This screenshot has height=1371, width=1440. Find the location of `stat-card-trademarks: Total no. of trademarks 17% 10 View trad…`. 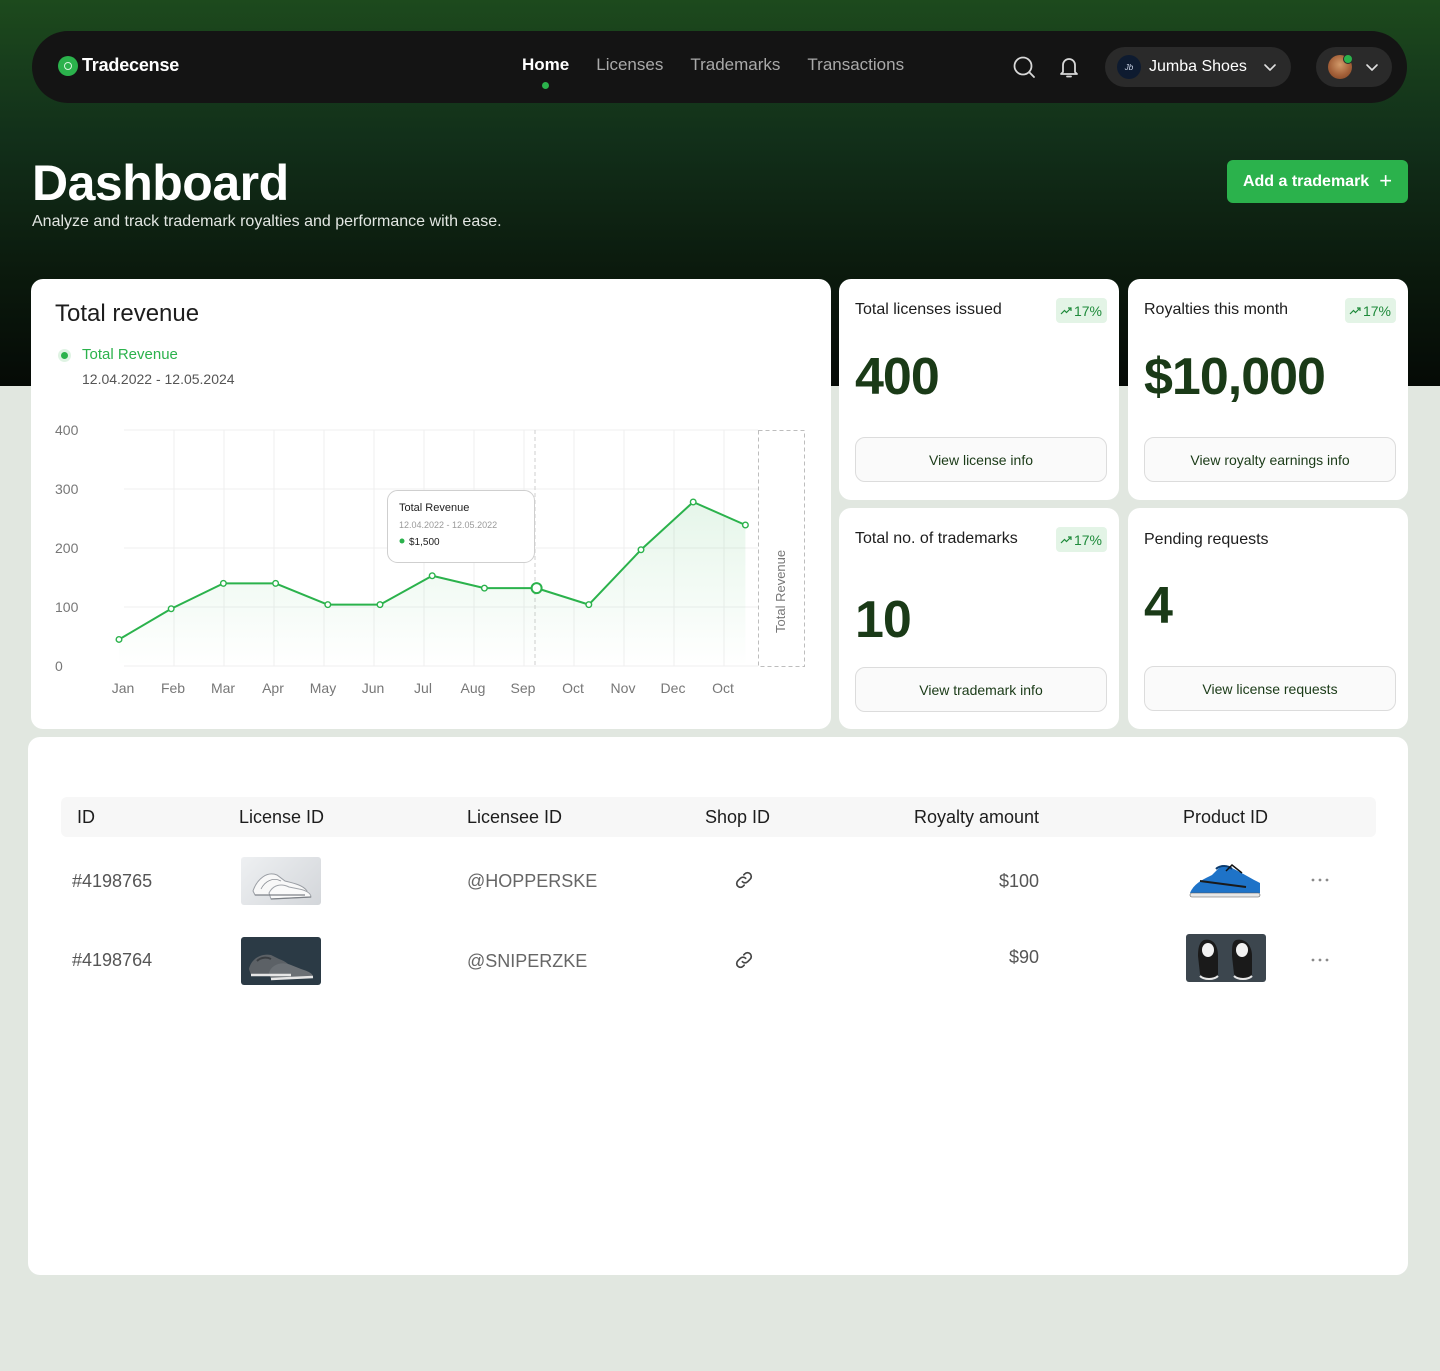

stat-card-trademarks: Total no. of trademarks 17% 10 View trad… is located at coordinates (979, 618).